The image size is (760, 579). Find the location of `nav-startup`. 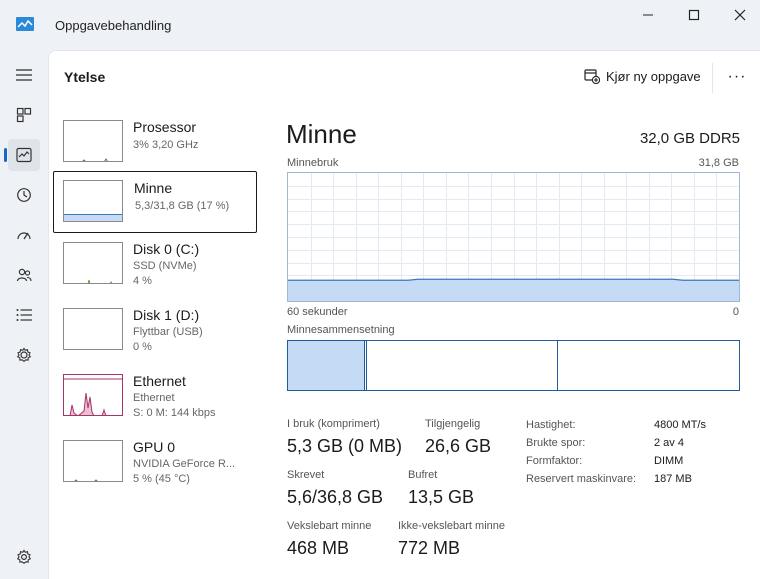

nav-startup is located at coordinates (24, 235).